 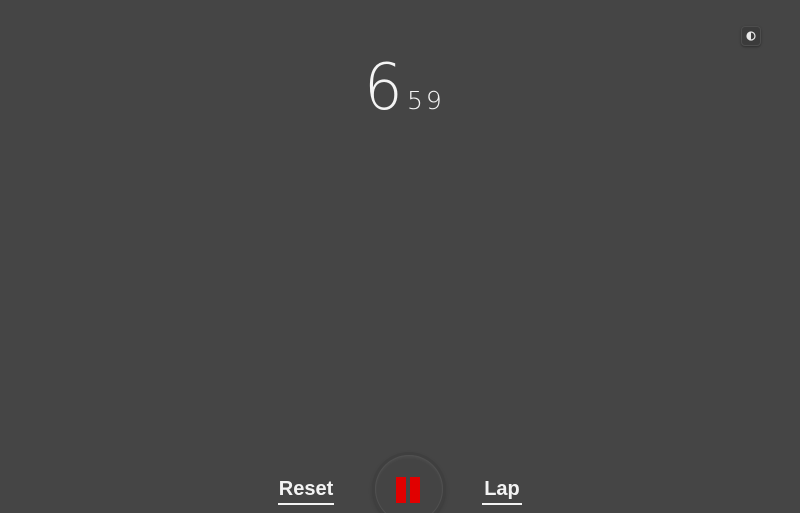 What do you see at coordinates (383, 88) in the screenshot?
I see `time-seconds: 6` at bounding box center [383, 88].